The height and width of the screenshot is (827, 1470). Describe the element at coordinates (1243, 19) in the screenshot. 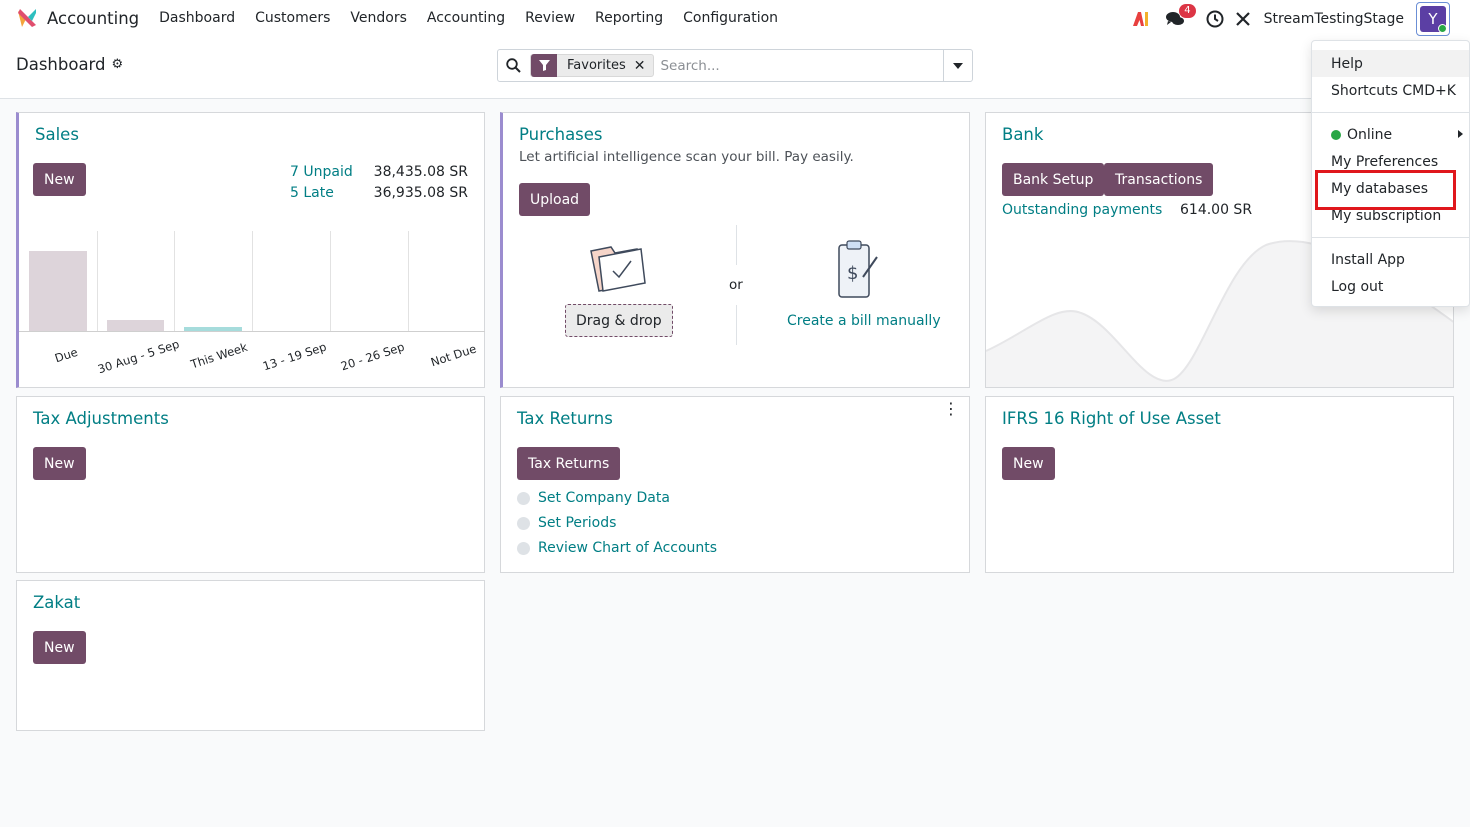

I see `tools-icon` at that location.